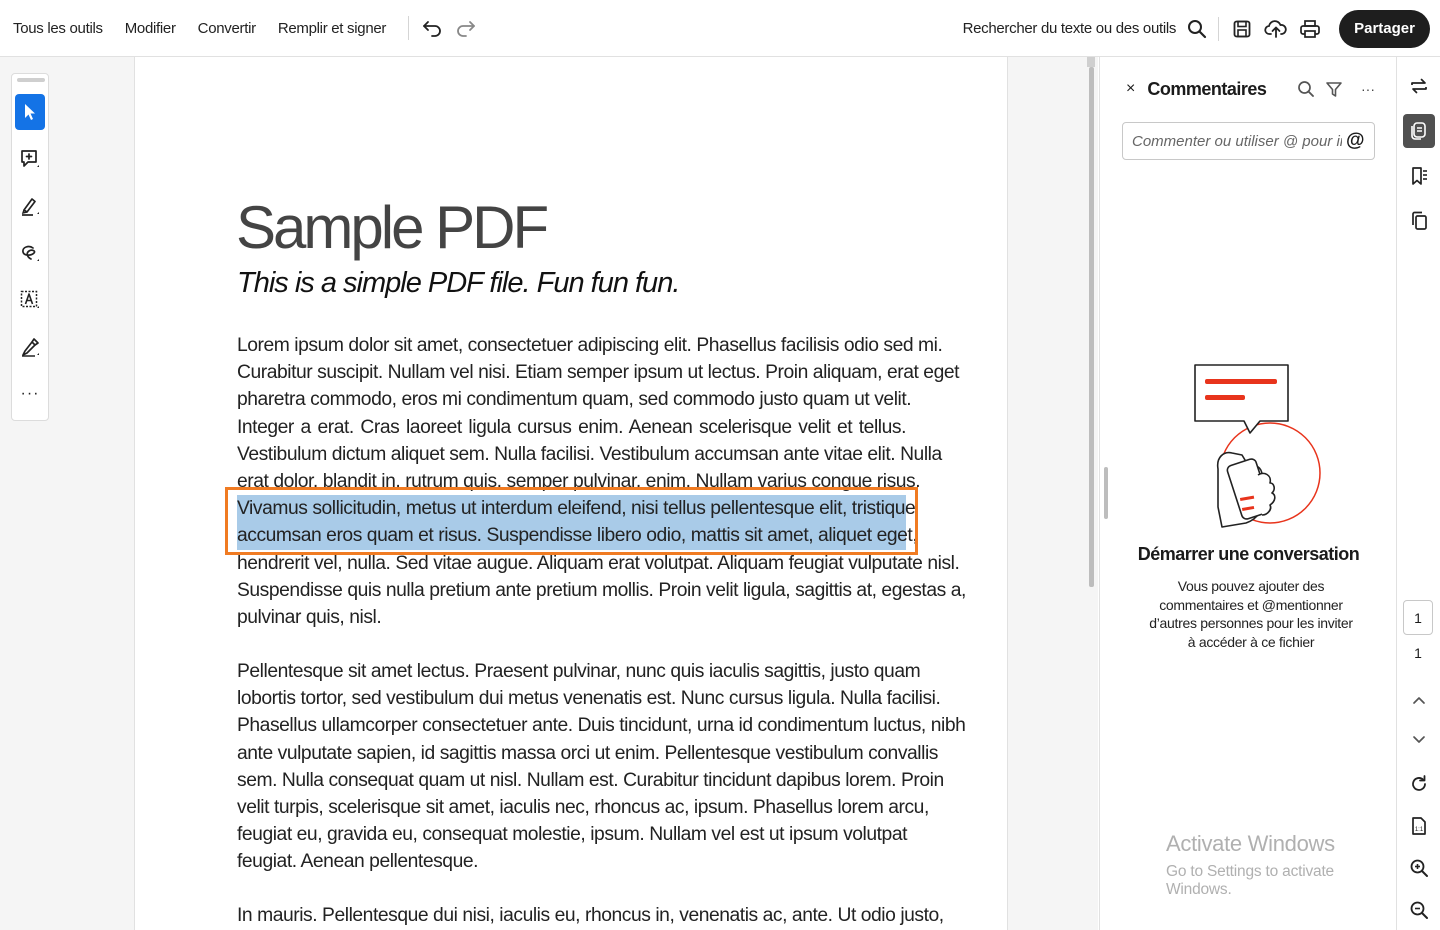 Image resolution: width=1440 pixels, height=930 pixels. What do you see at coordinates (1368, 89) in the screenshot?
I see `more-options-icon: ···` at bounding box center [1368, 89].